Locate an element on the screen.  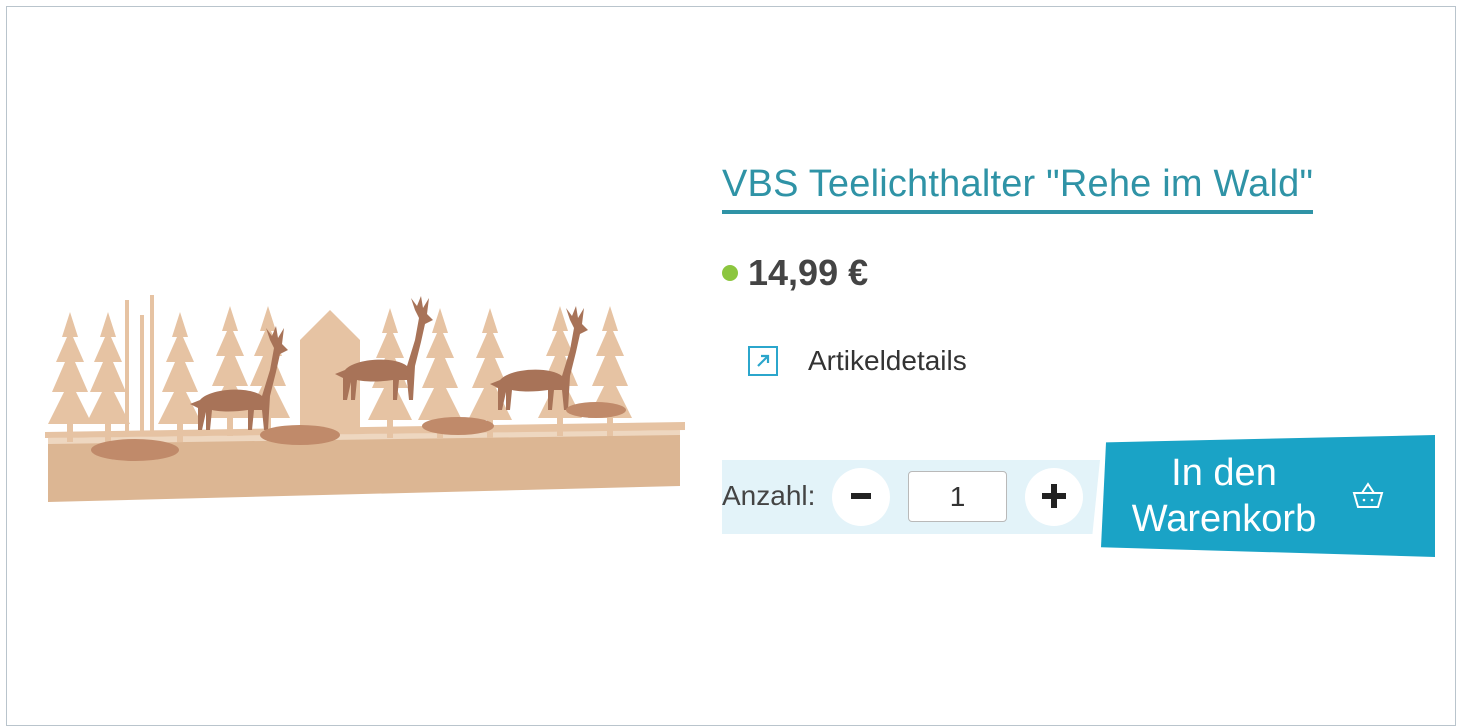
product-title-link: VBS Teelichthalter "Rehe im Wald" is located at coordinates (1018, 188).